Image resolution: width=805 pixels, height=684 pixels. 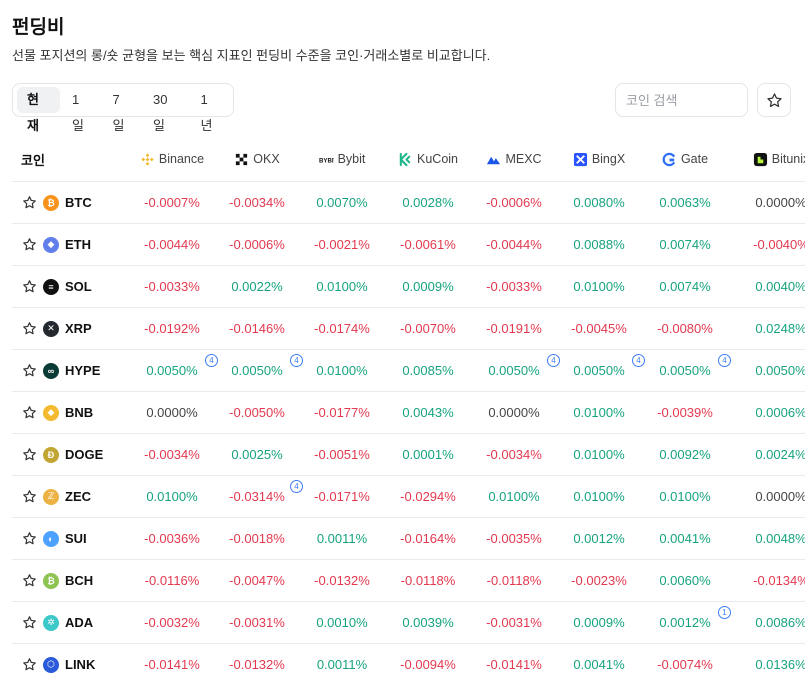 What do you see at coordinates (685, 202) in the screenshot?
I see `funding-rate-cell: 0.0063%` at bounding box center [685, 202].